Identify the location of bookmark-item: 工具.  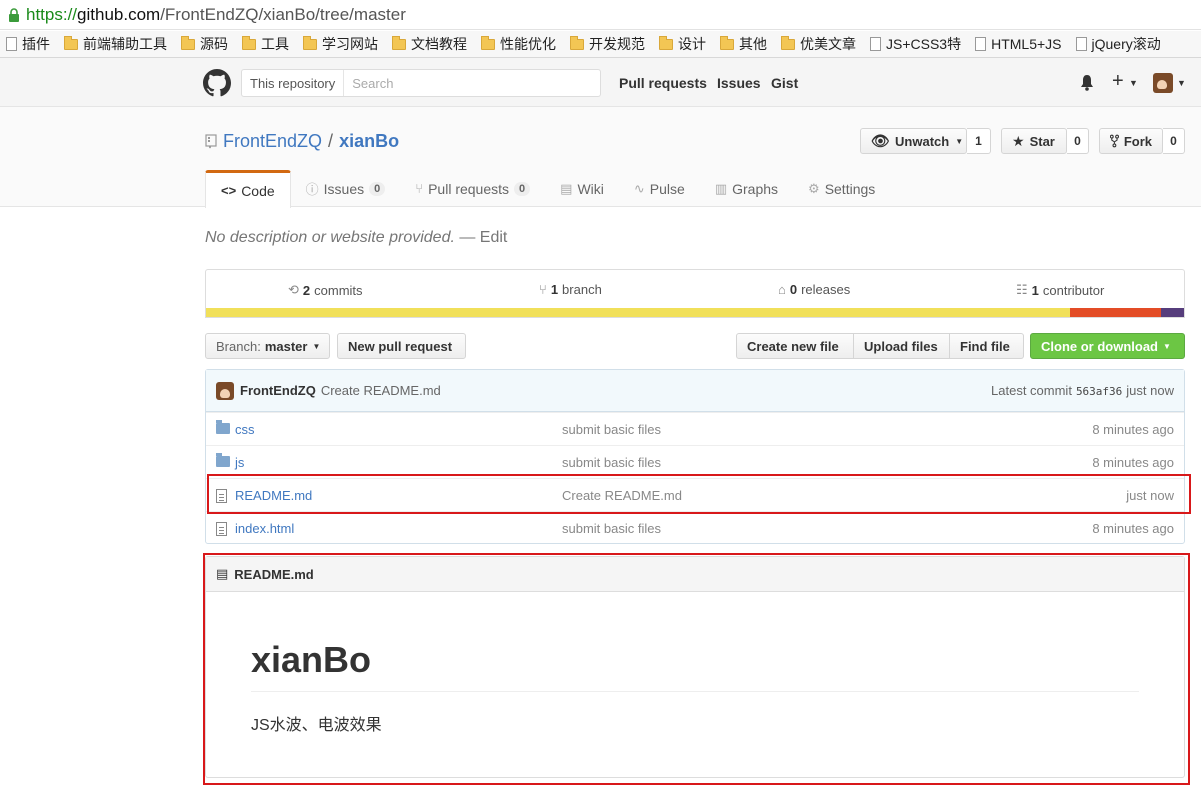
(265, 44).